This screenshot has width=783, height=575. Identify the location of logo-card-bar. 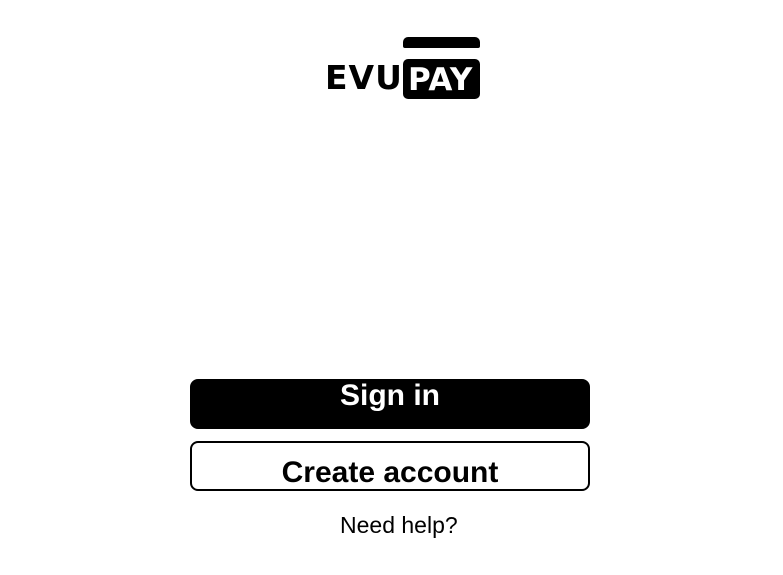
(441, 42).